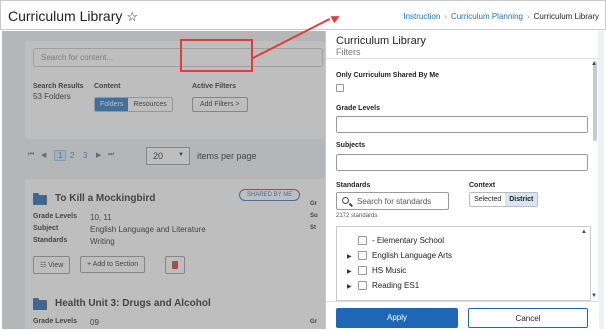 This screenshot has height=331, width=606. Describe the element at coordinates (227, 156) in the screenshot. I see `per-page-label: items per page` at that location.